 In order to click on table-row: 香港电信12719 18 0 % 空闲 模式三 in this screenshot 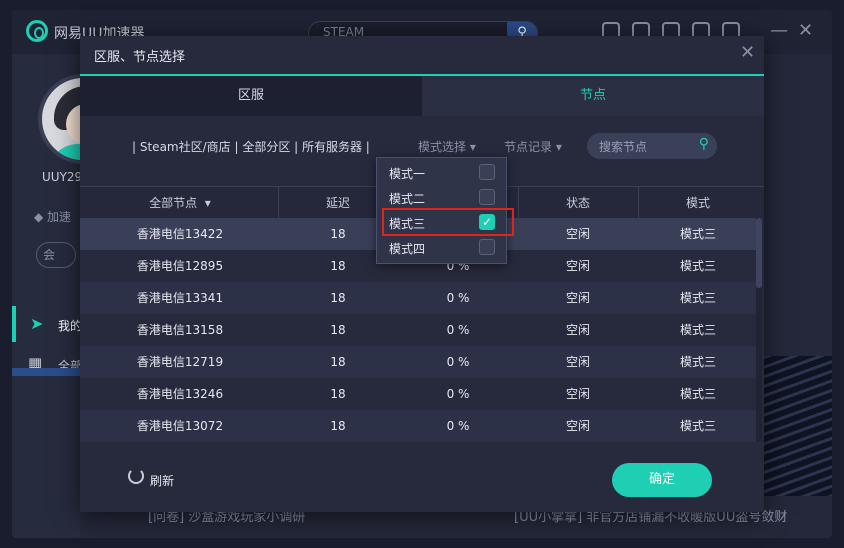, I will do `click(418, 362)`.